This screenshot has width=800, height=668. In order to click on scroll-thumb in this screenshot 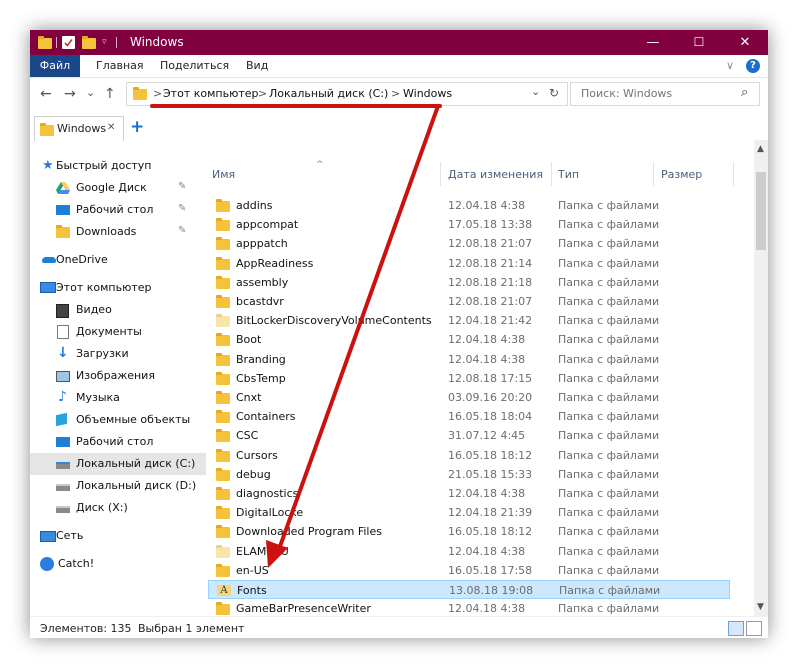, I will do `click(761, 211)`.